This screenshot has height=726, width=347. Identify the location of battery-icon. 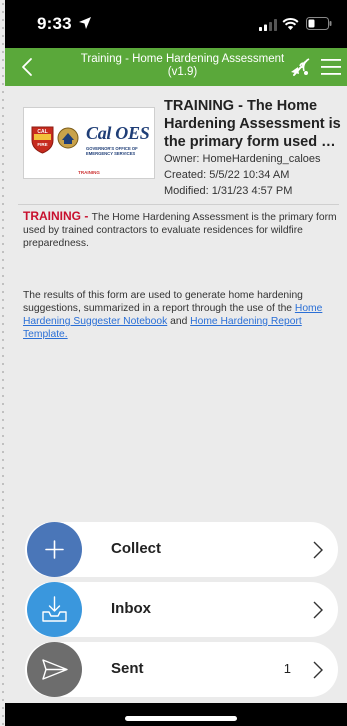
(319, 23).